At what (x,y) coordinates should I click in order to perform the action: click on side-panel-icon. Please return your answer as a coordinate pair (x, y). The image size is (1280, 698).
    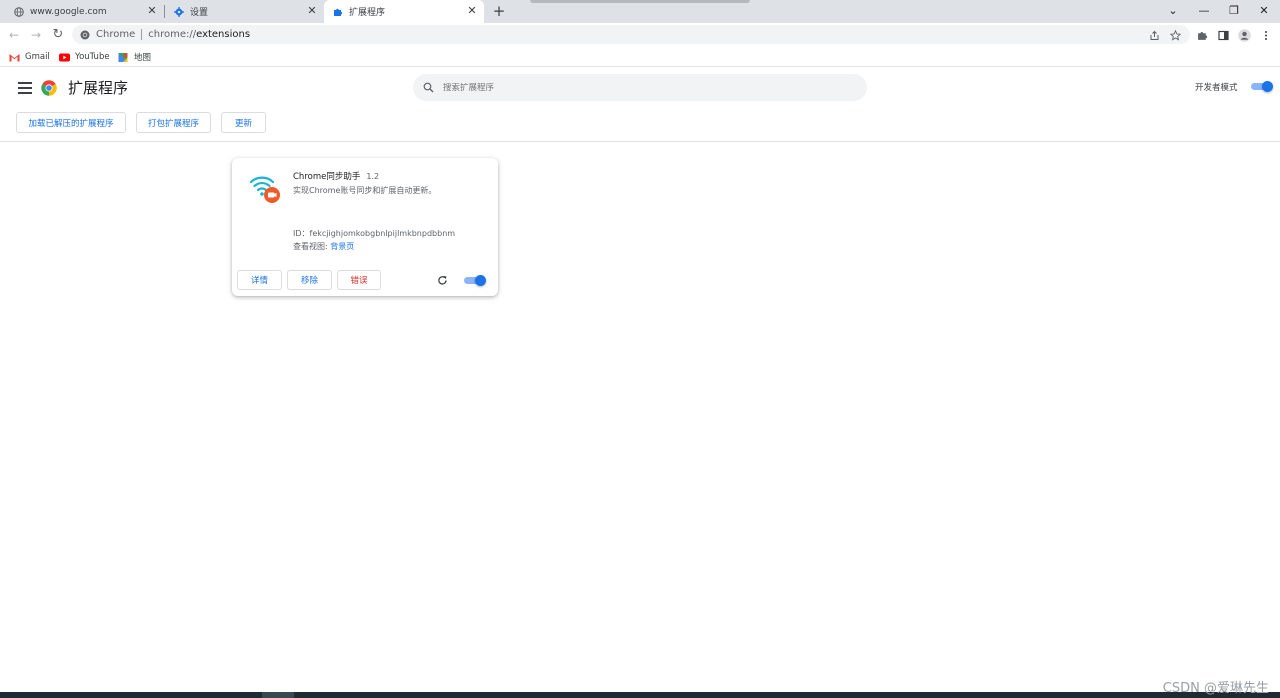
    Looking at the image, I should click on (1223, 35).